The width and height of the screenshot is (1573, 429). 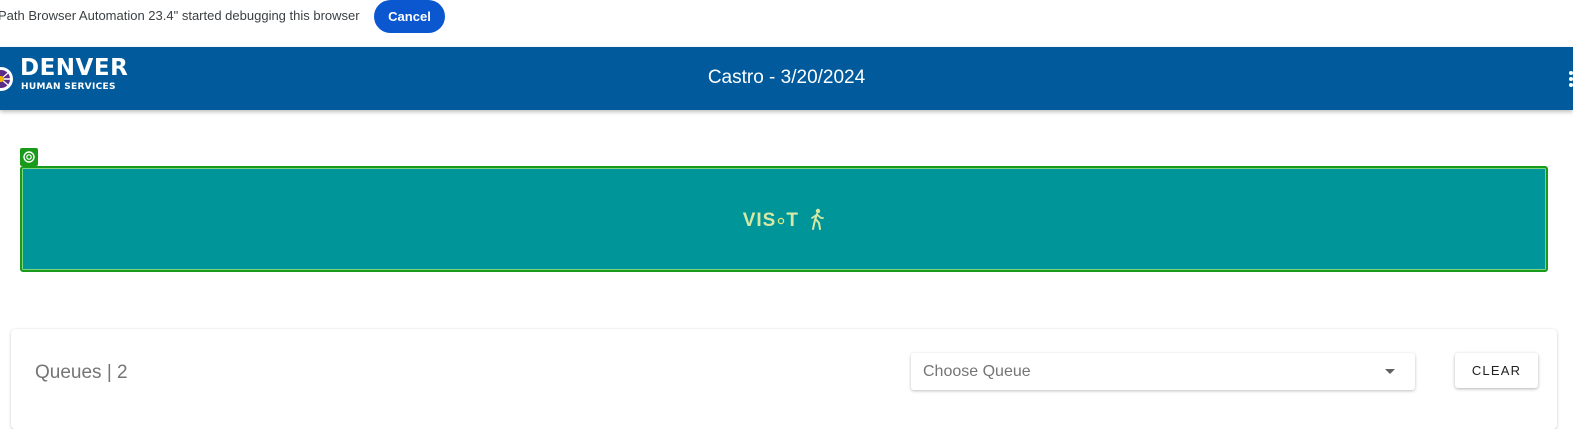 What do you see at coordinates (759, 220) in the screenshot?
I see `visit-label-prefix: VIS` at bounding box center [759, 220].